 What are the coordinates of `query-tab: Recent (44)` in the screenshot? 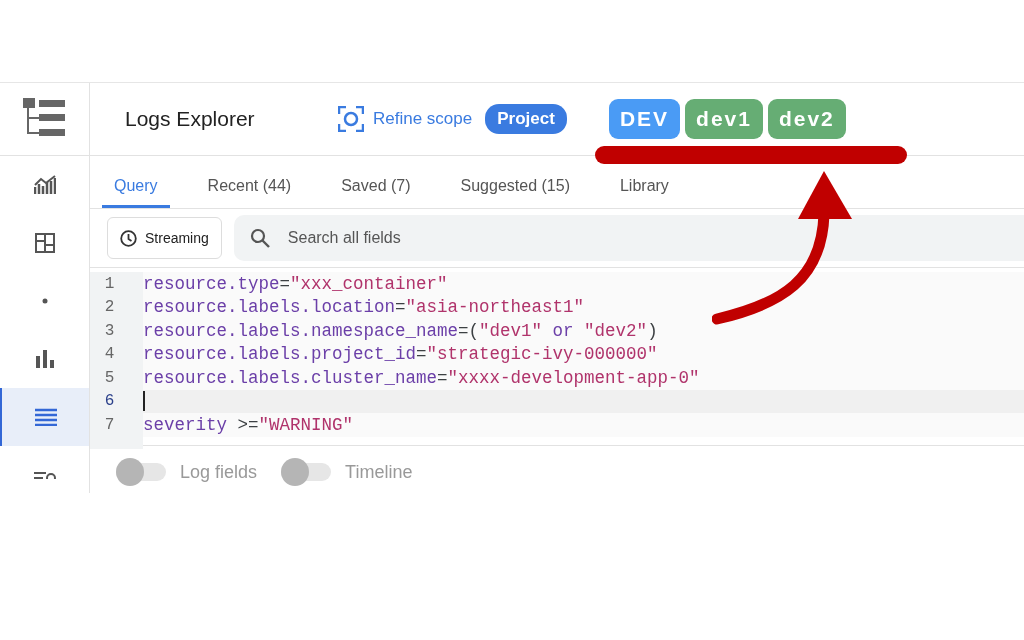 It's located at (249, 187).